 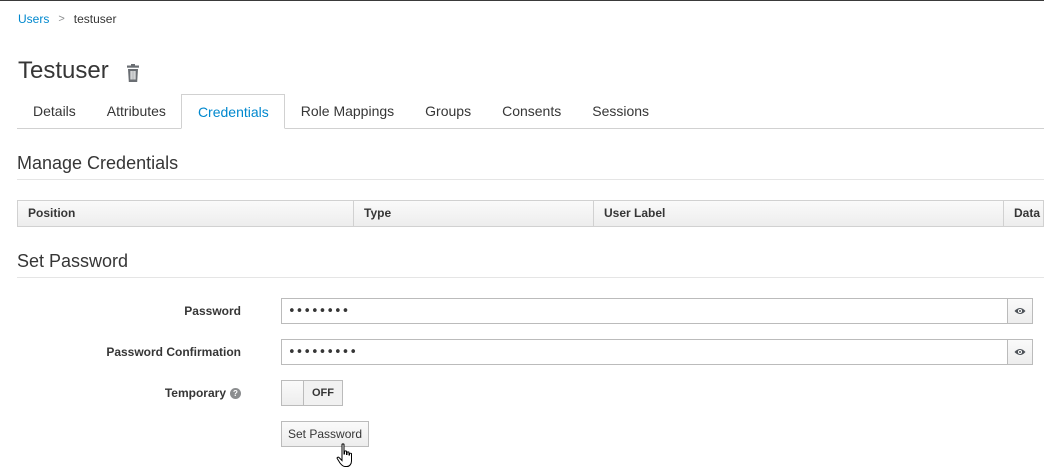 What do you see at coordinates (212, 311) in the screenshot?
I see `password-label: Password` at bounding box center [212, 311].